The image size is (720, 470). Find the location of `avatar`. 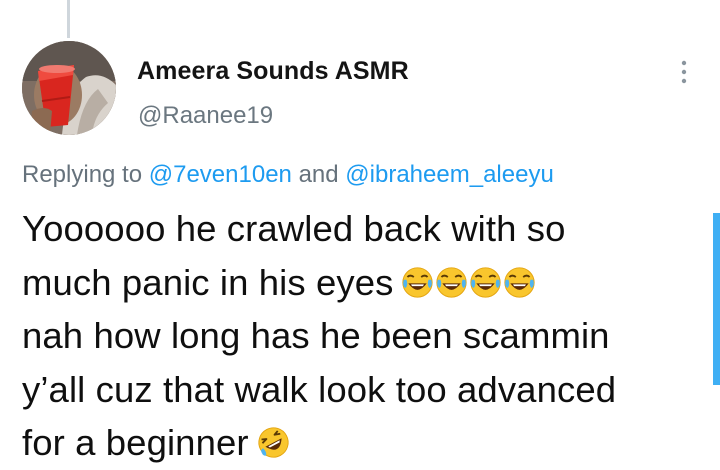

avatar is located at coordinates (69, 88).